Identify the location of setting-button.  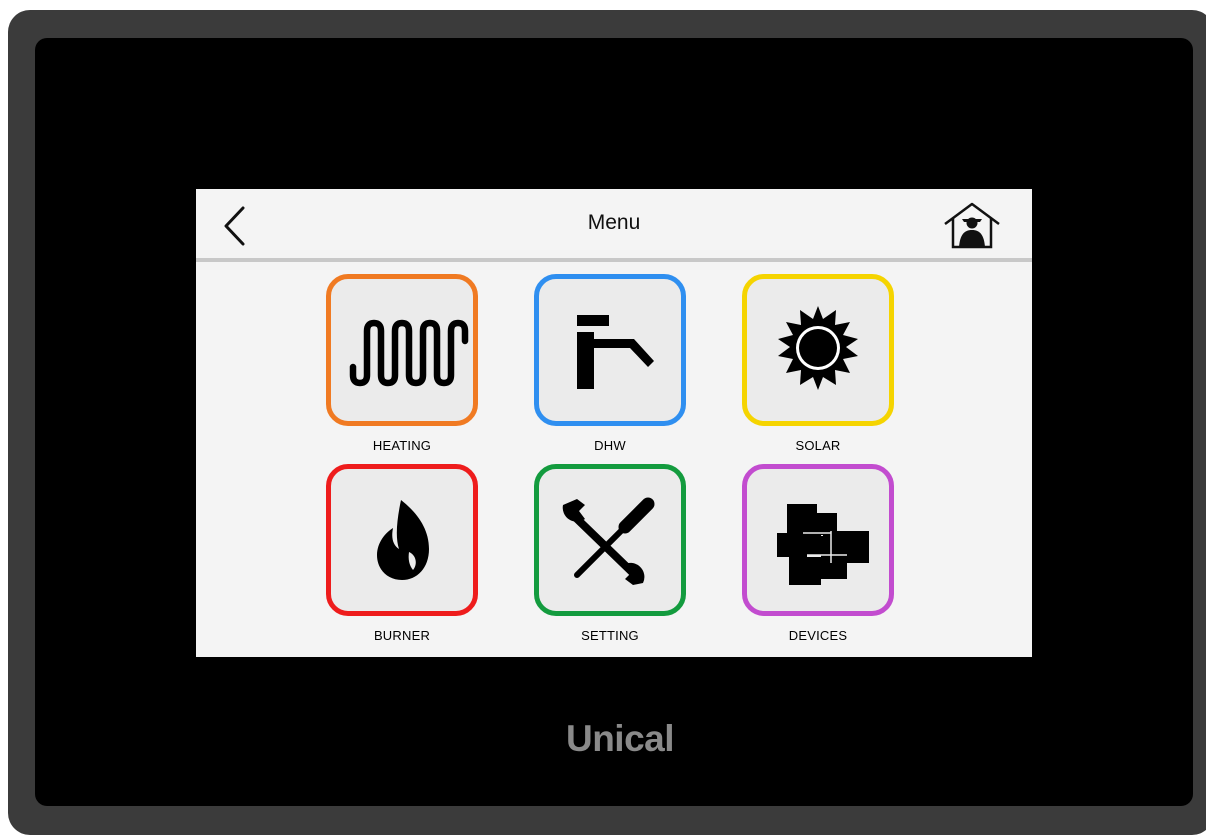
(610, 540).